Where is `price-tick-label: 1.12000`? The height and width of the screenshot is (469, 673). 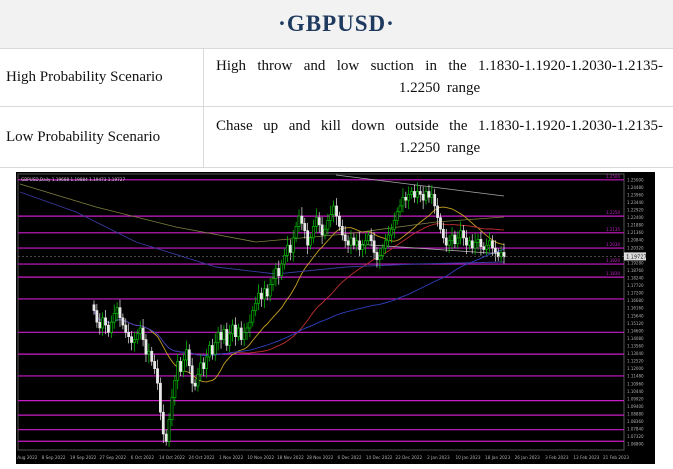
price-tick-label: 1.12000 is located at coordinates (635, 368).